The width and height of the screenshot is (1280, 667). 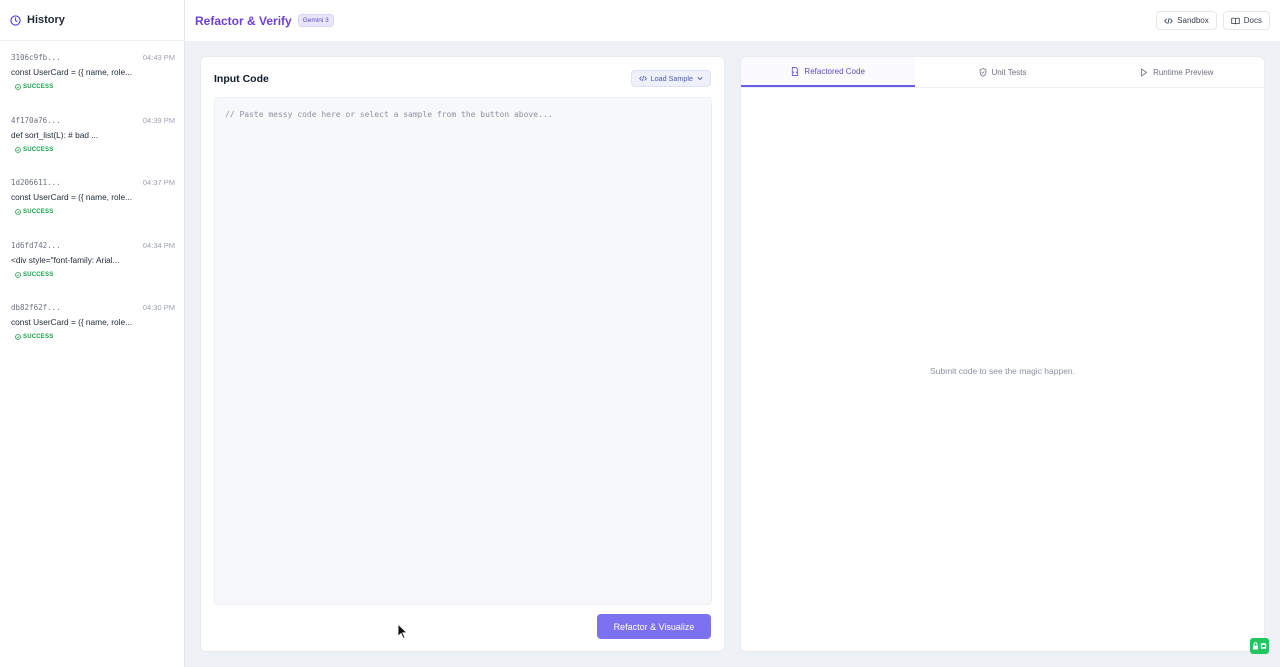 What do you see at coordinates (1009, 72) in the screenshot?
I see `tab-label: Unit Tests` at bounding box center [1009, 72].